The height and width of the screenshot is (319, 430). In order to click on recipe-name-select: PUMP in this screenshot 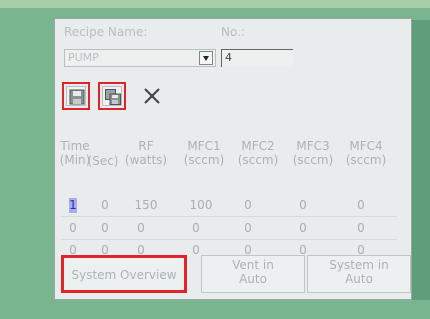, I will do `click(140, 58)`.